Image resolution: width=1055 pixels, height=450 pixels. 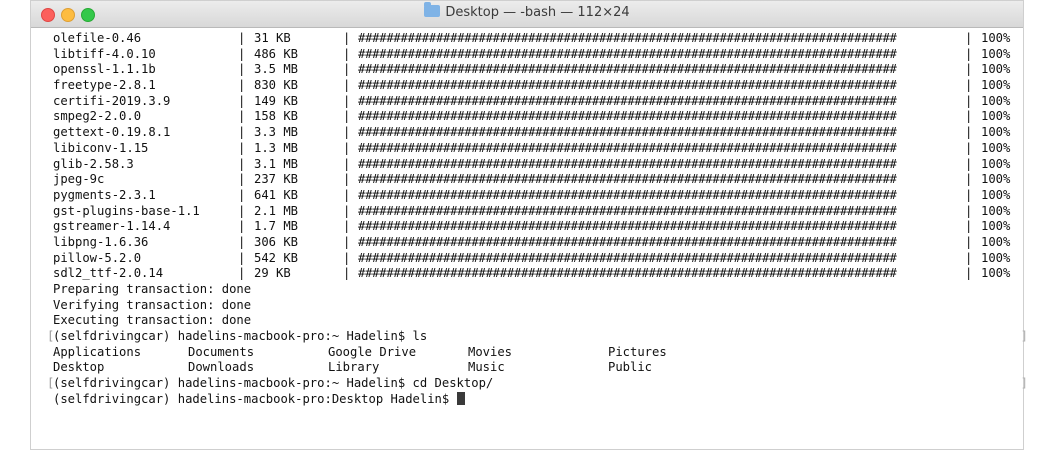 I want to click on package-name: gettext-0.19.8.1, so click(x=112, y=132).